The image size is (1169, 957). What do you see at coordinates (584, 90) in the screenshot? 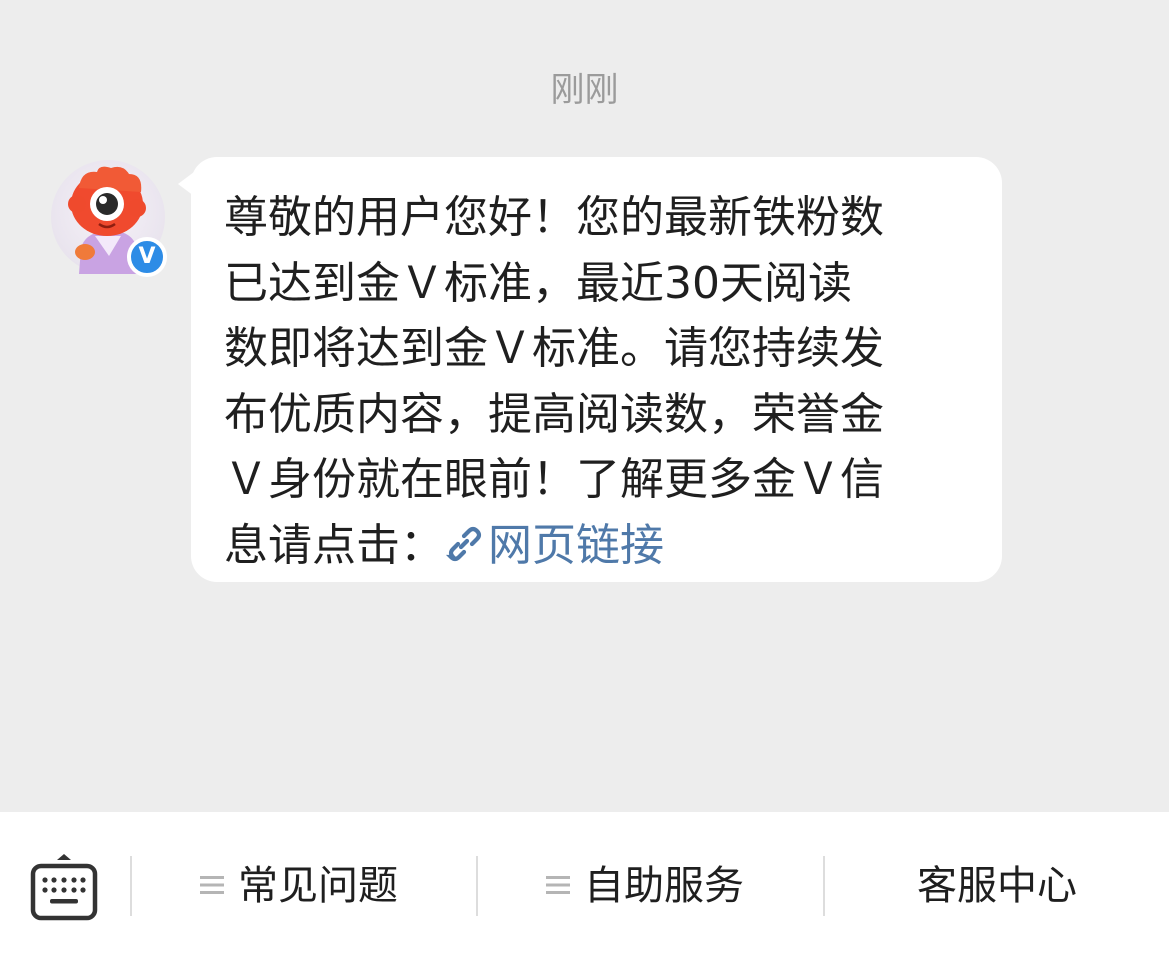
I see `message-timestamp: 刚刚` at bounding box center [584, 90].